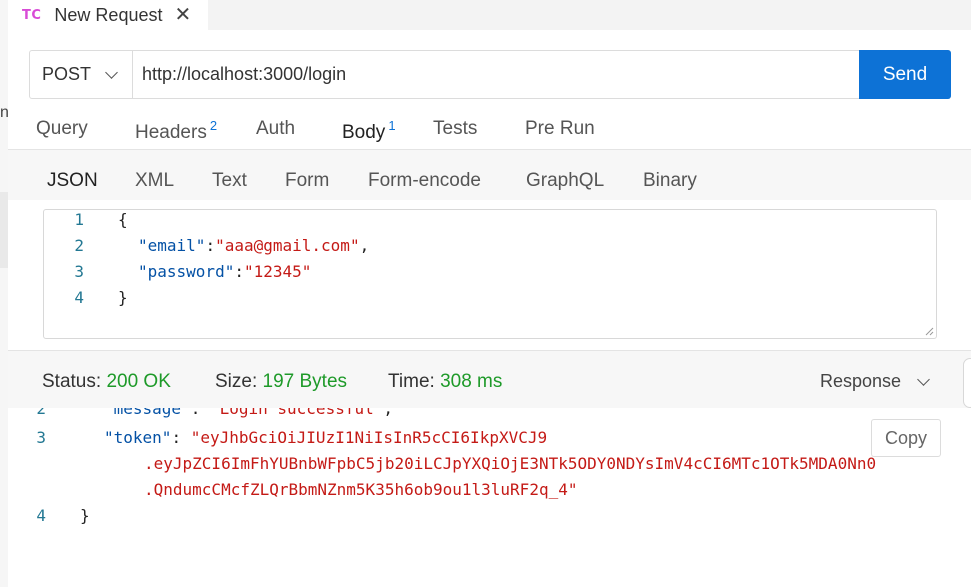 This screenshot has height=587, width=971. Describe the element at coordinates (186, 271) in the screenshot. I see `json-key: "password"` at that location.